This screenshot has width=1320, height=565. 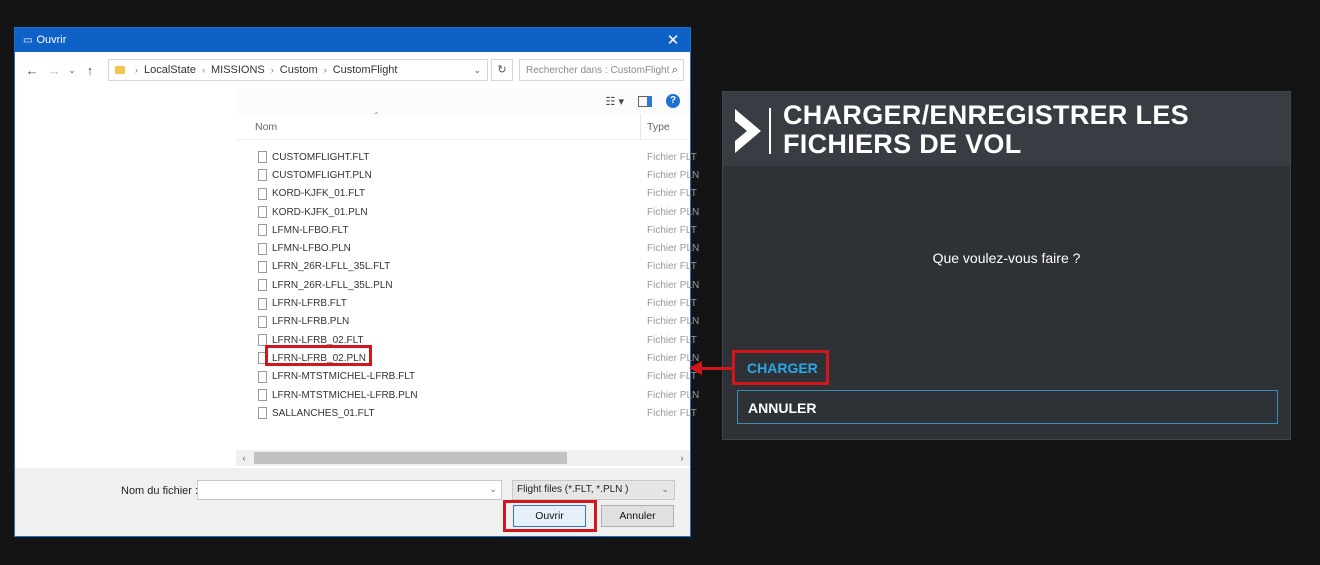 I want to click on file-name: LFMN-LFBO.PLN, so click(x=311, y=249).